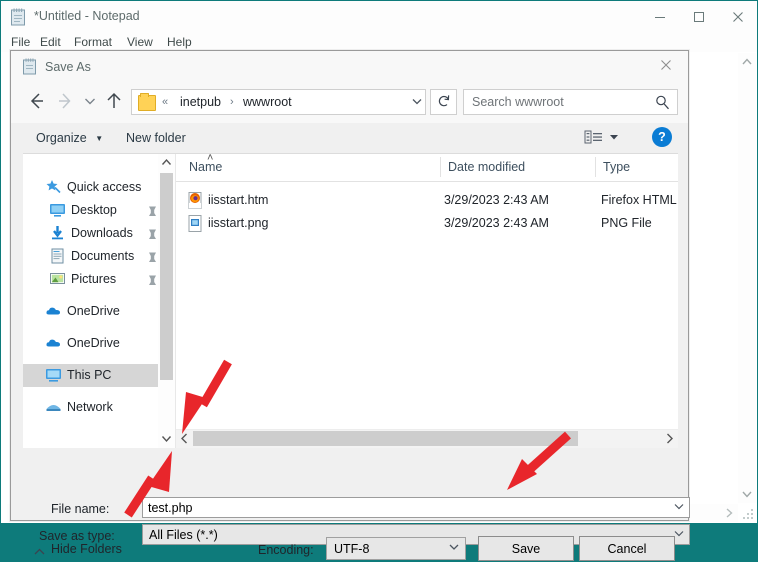 The height and width of the screenshot is (562, 758). What do you see at coordinates (747, 494) in the screenshot?
I see `scroll-down-icon` at bounding box center [747, 494].